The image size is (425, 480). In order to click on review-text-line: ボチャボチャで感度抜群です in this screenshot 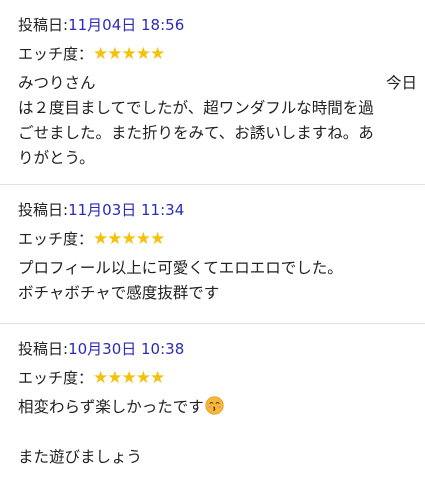, I will do `click(119, 293)`.